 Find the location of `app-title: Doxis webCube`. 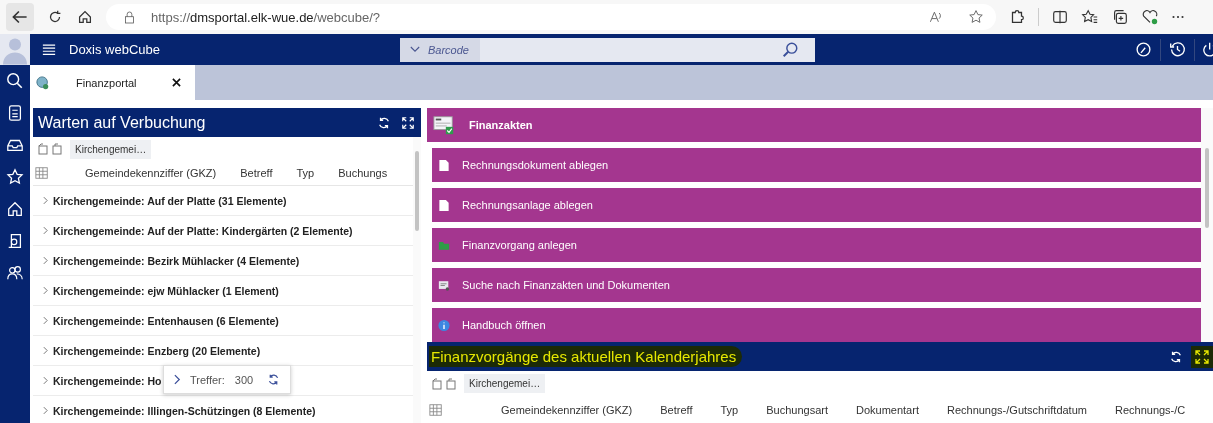

app-title: Doxis webCube is located at coordinates (115, 49).